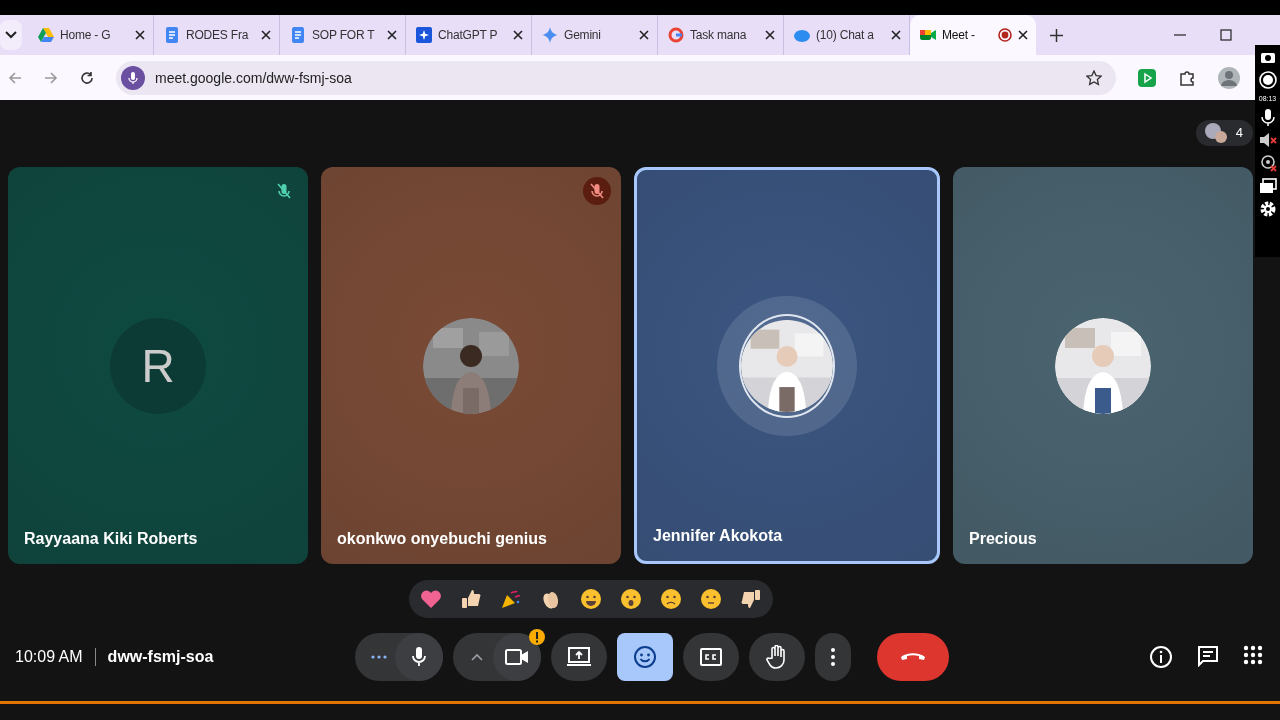  I want to click on forward-icon, so click(51, 77).